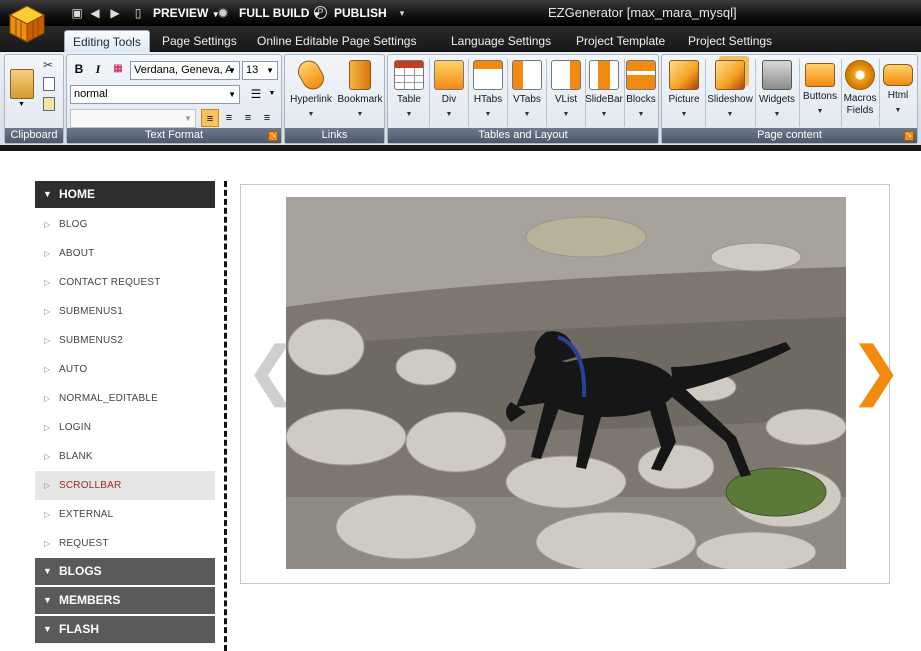 This screenshot has height=651, width=921. What do you see at coordinates (125, 514) in the screenshot?
I see `sidebar-item-external: ▷ EXTERNAL` at bounding box center [125, 514].